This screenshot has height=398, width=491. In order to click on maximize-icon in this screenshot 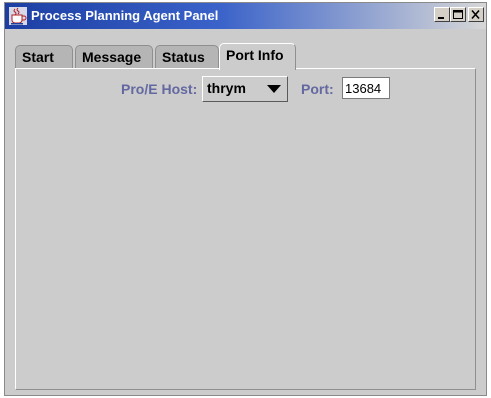, I will do `click(458, 14)`.